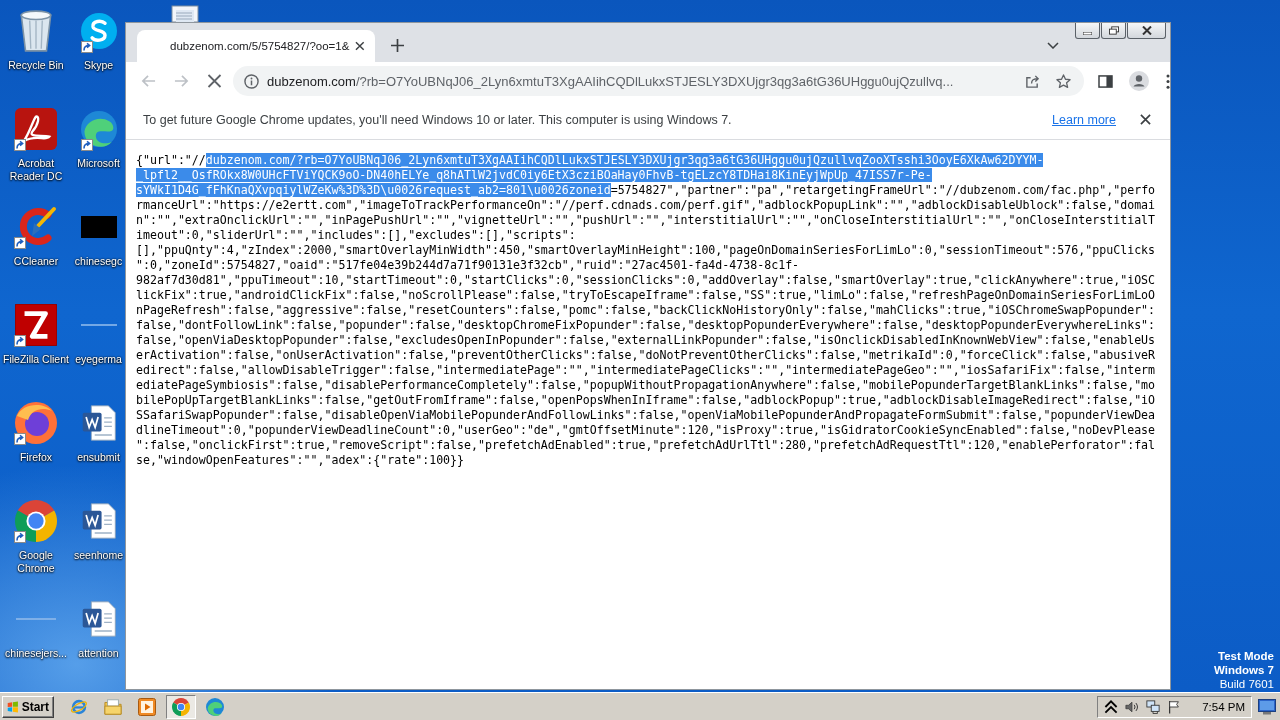 This screenshot has height=720, width=1280. Describe the element at coordinates (1132, 706) in the screenshot. I see `speaker-icon` at that location.